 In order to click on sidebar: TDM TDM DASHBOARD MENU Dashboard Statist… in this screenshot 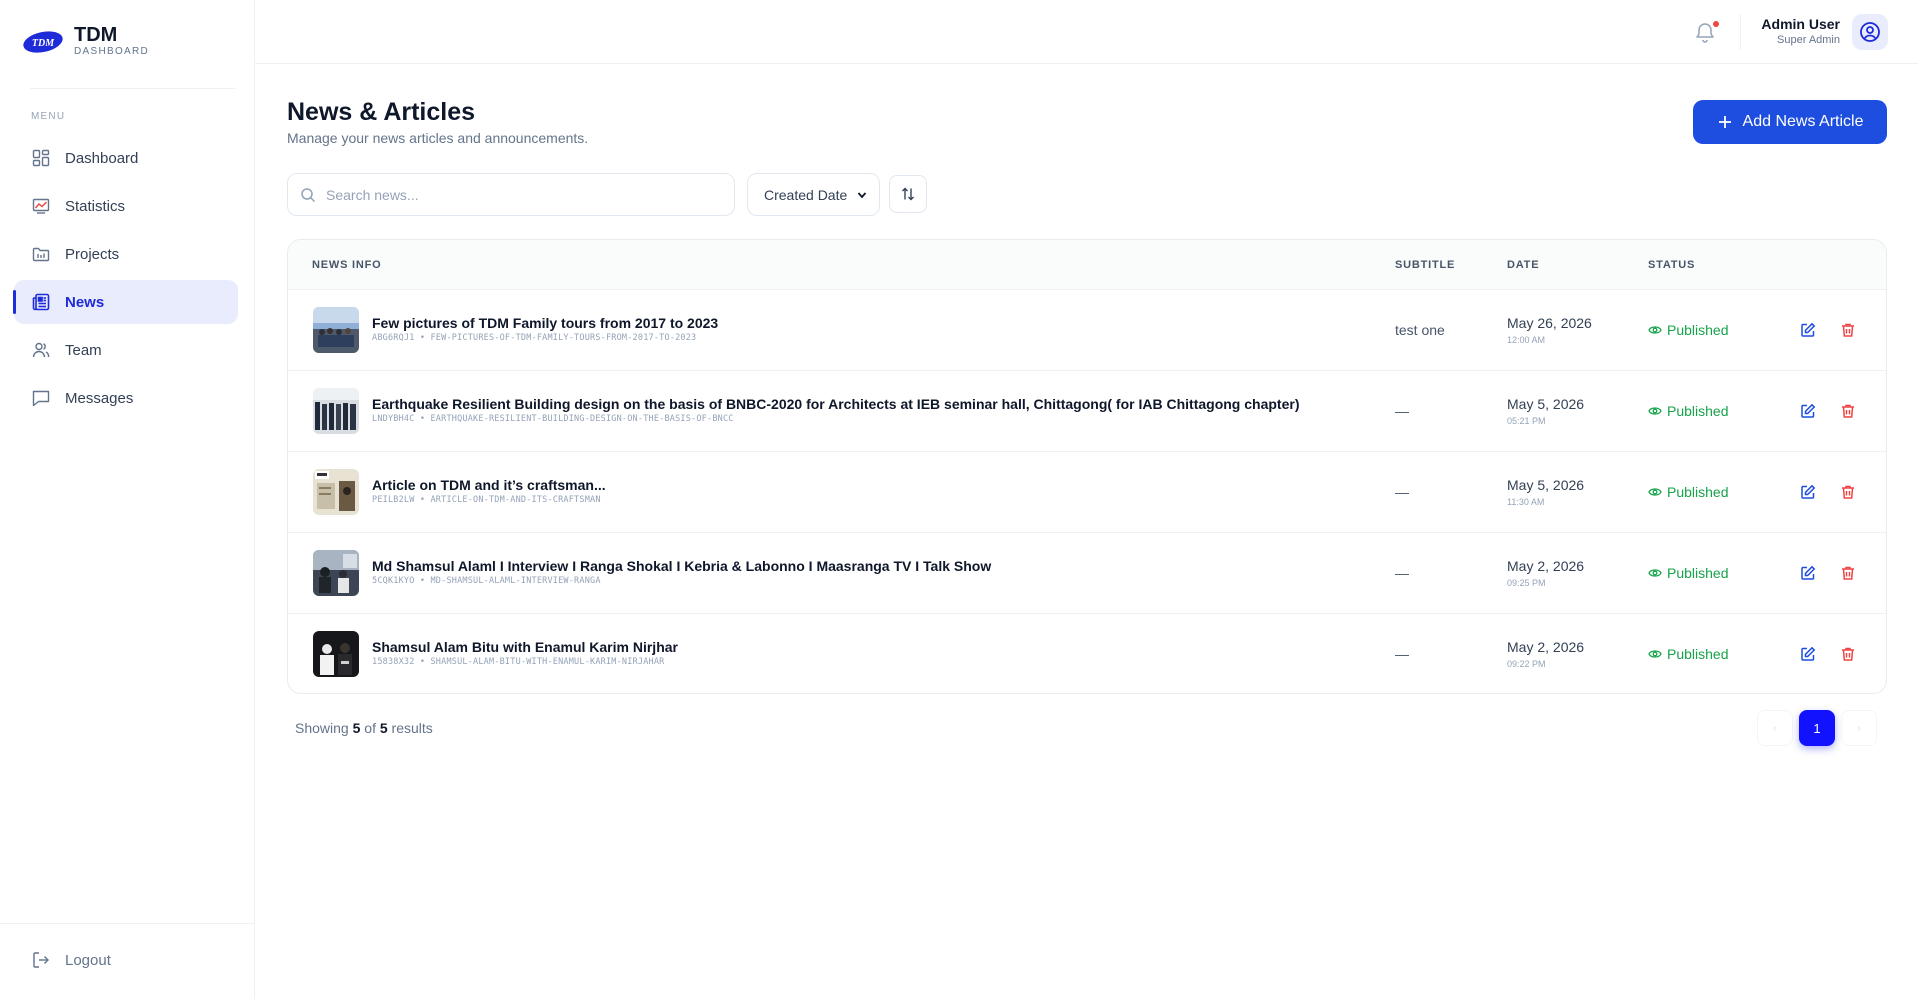, I will do `click(127, 499)`.